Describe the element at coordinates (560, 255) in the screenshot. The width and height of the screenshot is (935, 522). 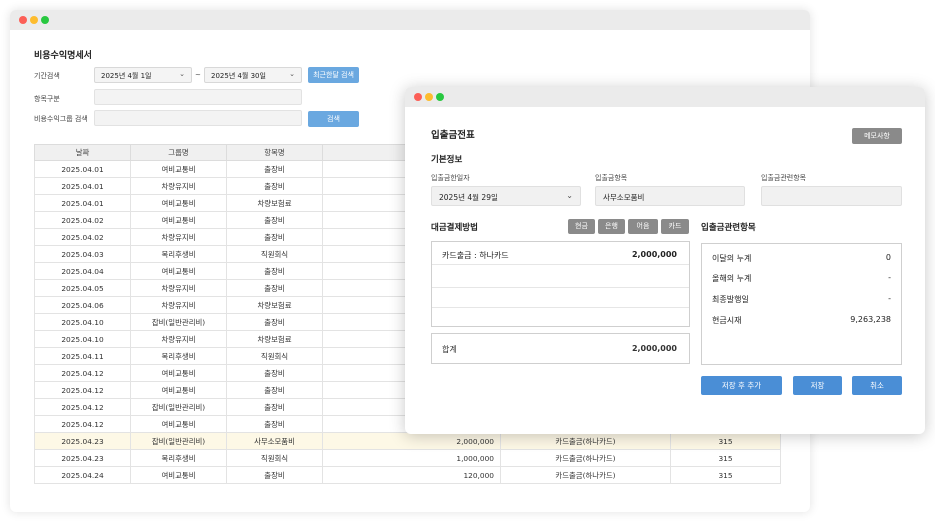
I see `payment-row: 카드출금 : 하나카드 2,000,000` at that location.